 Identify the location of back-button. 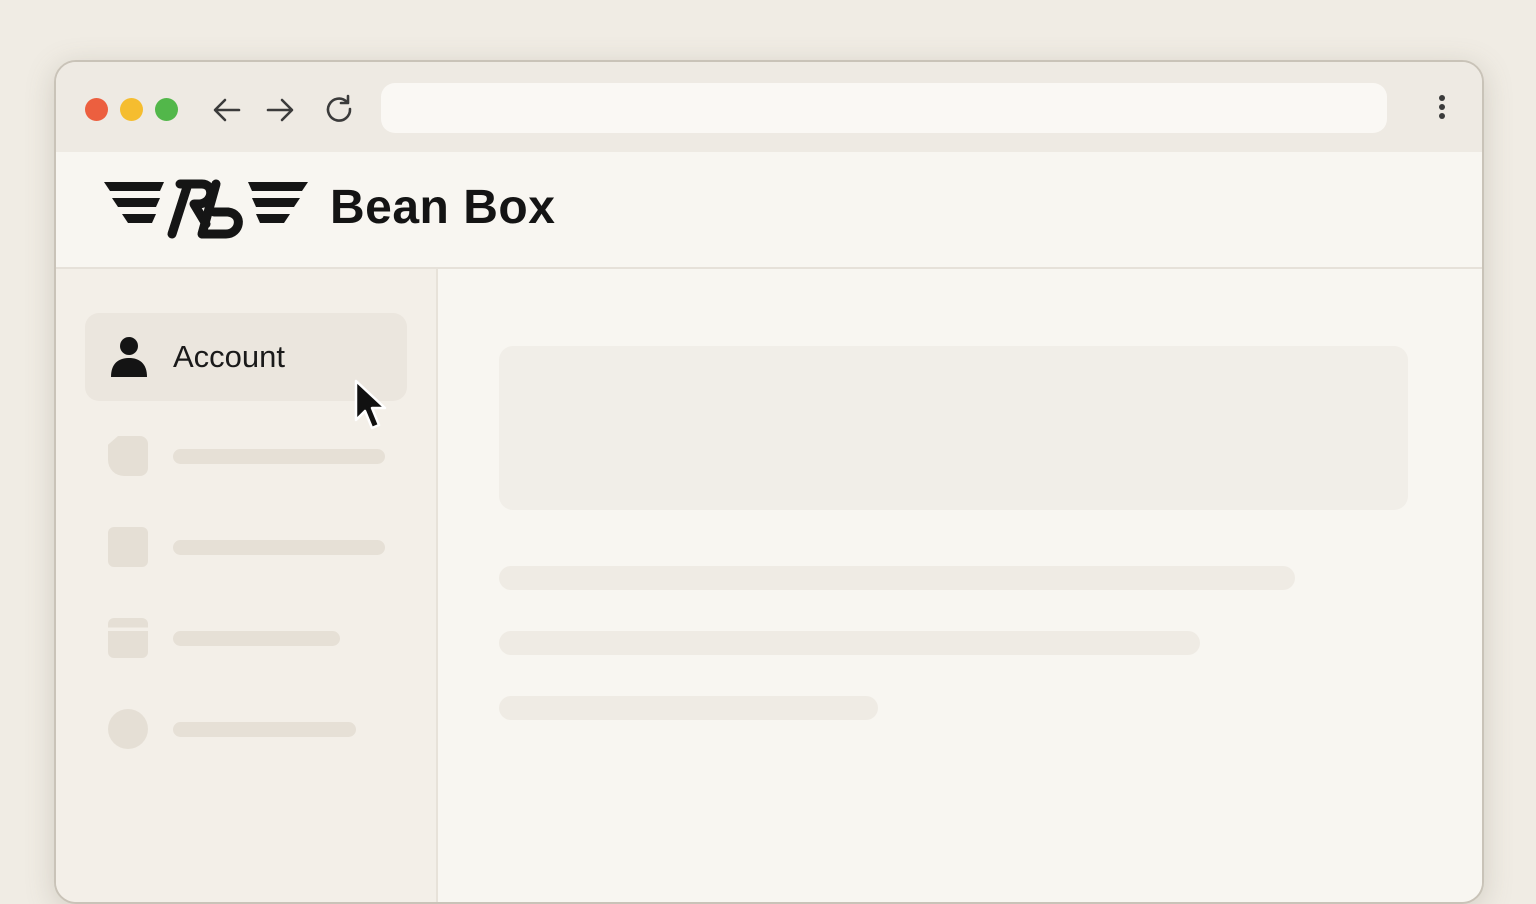
(227, 110).